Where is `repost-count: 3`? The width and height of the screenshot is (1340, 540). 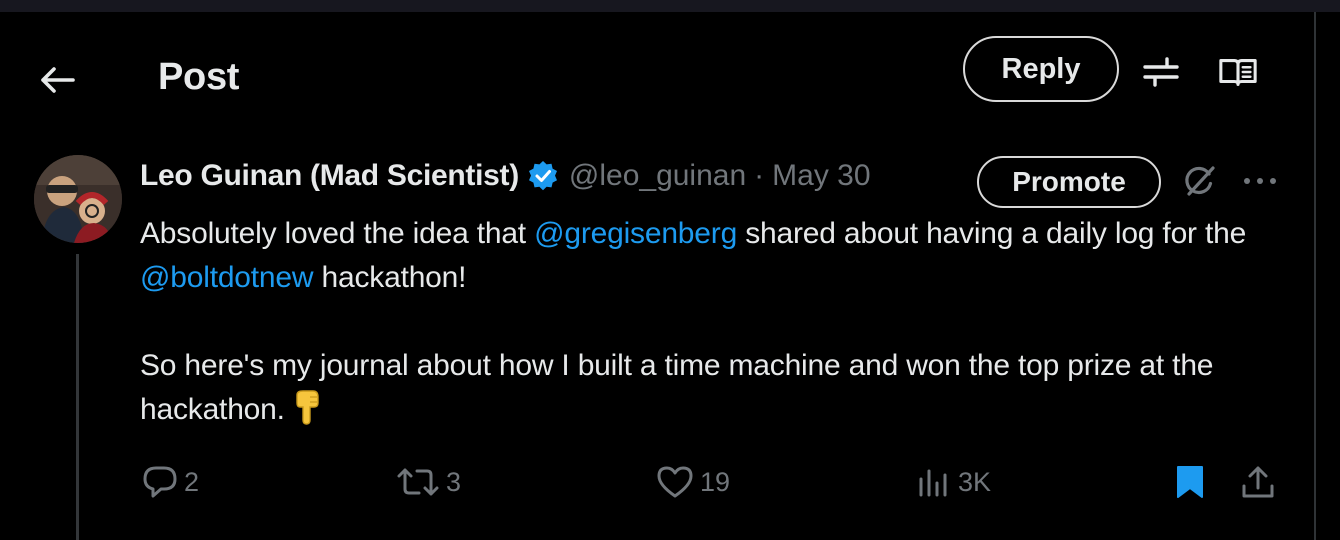
repost-count: 3 is located at coordinates (454, 481).